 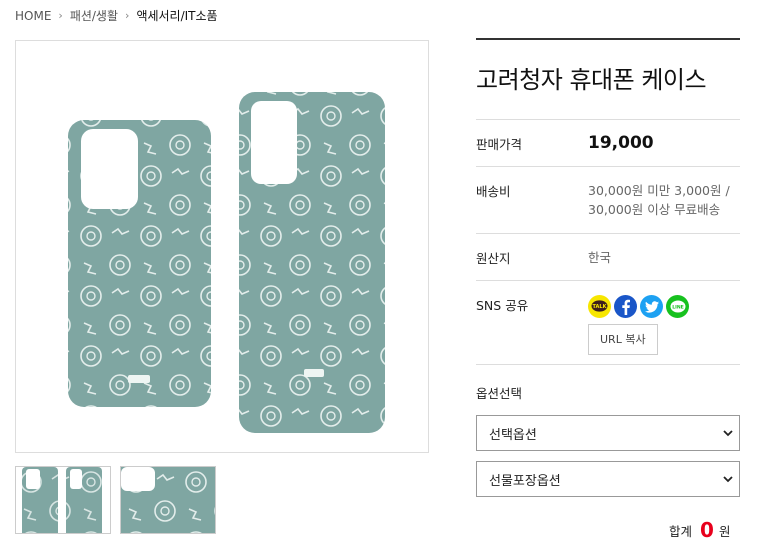 I want to click on shipping-label: 배송비, so click(x=493, y=191).